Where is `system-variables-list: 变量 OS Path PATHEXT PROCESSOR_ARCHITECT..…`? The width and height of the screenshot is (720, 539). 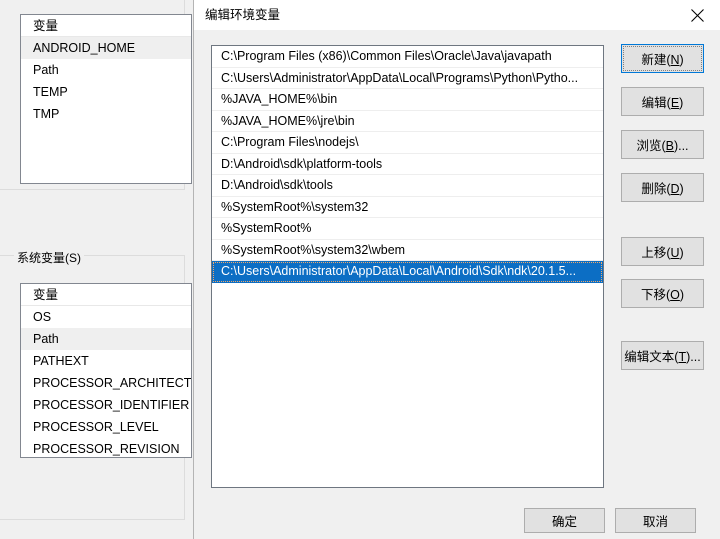
system-variables-list: 变量 OS Path PATHEXT PROCESSOR_ARCHITECT..… is located at coordinates (106, 370).